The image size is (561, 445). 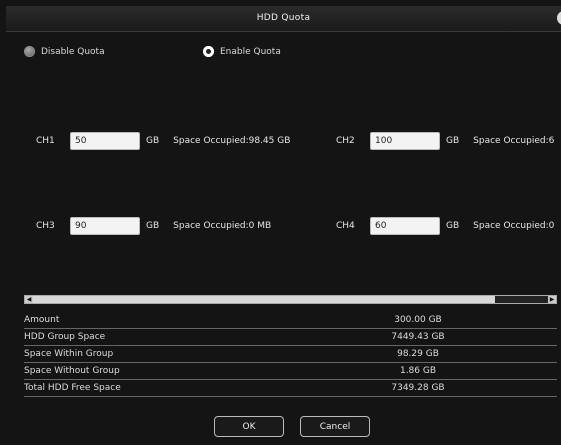 I want to click on space-occupied: Space Occupied:98.45 GB, so click(x=232, y=141).